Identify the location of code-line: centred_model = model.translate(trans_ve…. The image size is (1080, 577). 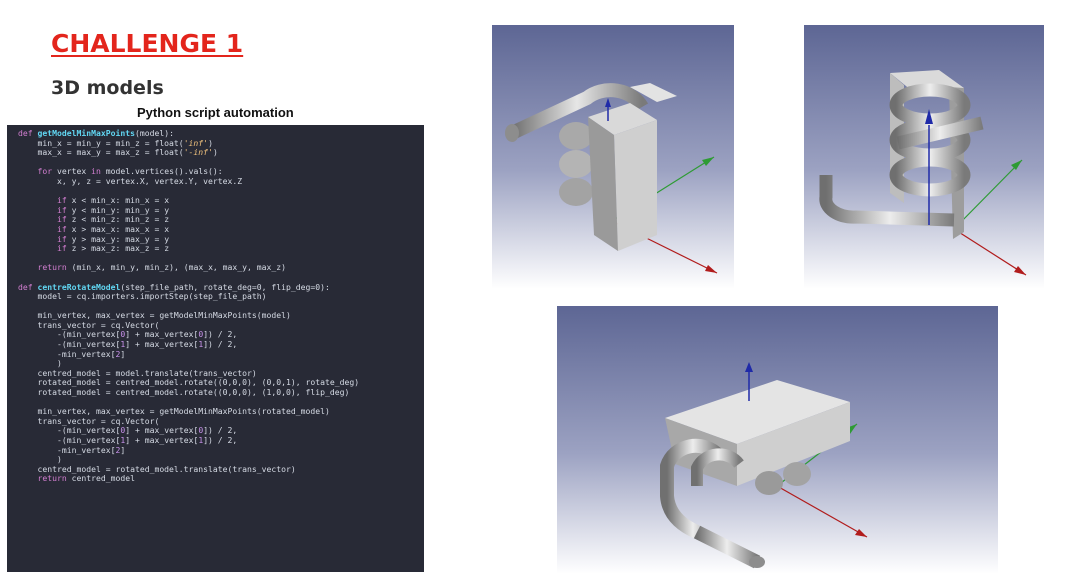
(137, 372).